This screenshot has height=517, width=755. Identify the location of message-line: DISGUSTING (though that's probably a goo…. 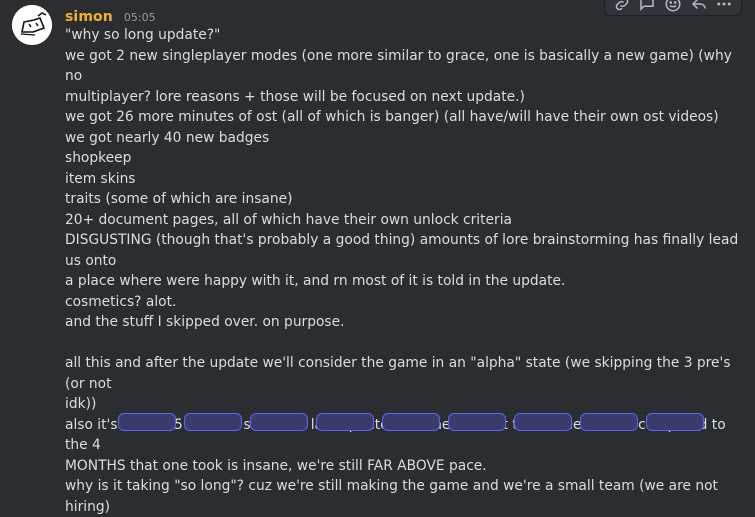
(404, 250).